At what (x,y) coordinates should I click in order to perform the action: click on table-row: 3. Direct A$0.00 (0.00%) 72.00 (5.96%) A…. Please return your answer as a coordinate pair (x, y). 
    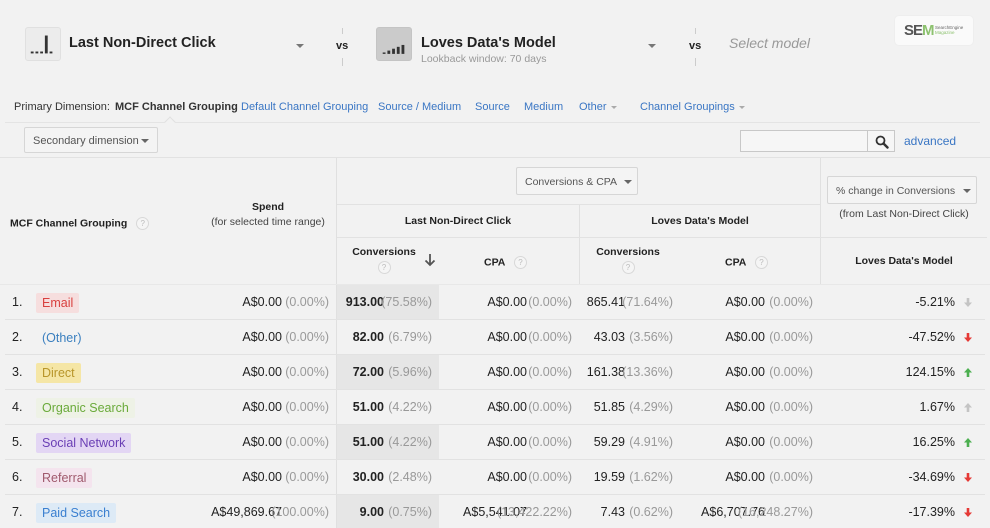
    Looking at the image, I should click on (495, 372).